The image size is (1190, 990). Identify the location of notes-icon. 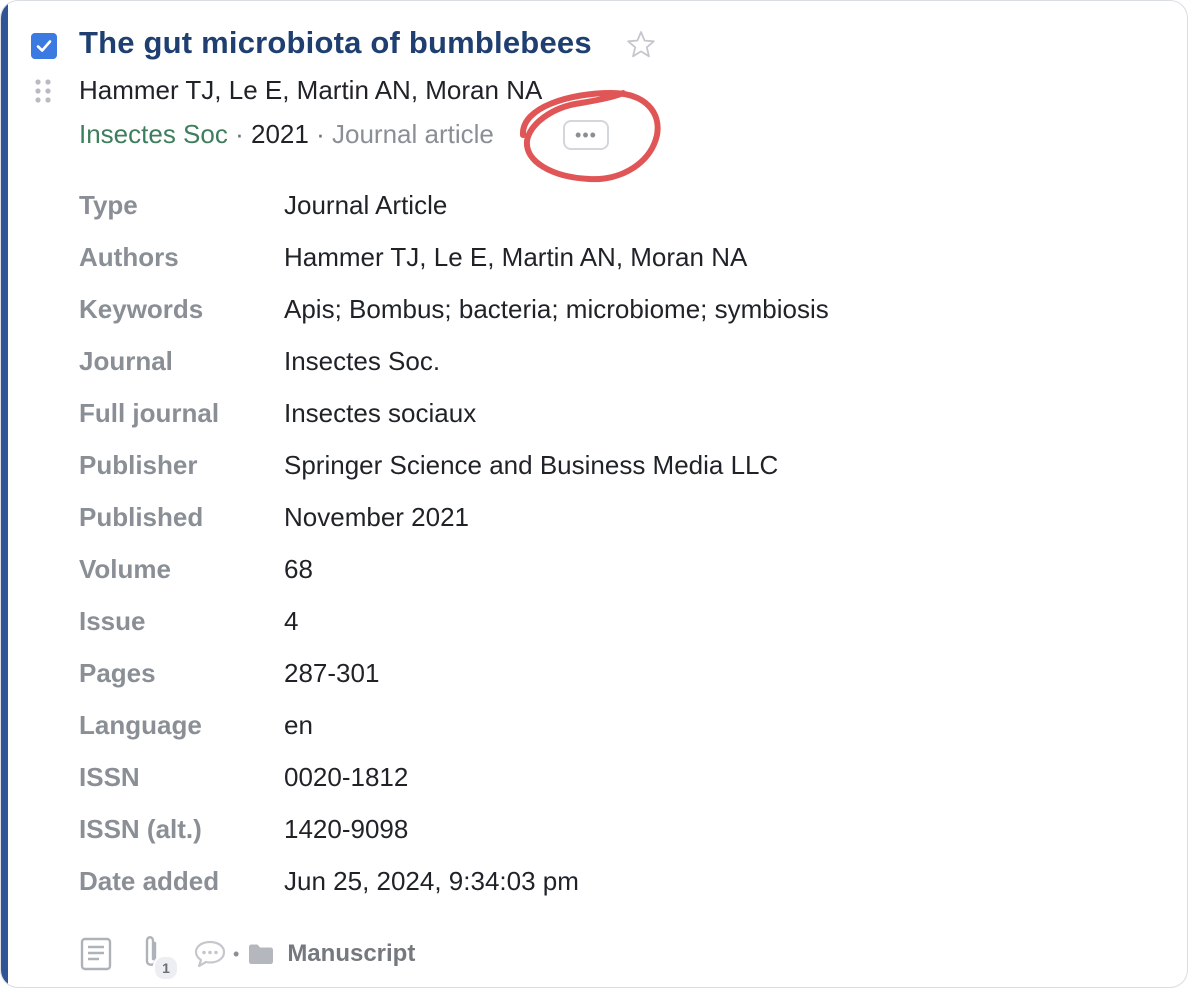
(96, 954).